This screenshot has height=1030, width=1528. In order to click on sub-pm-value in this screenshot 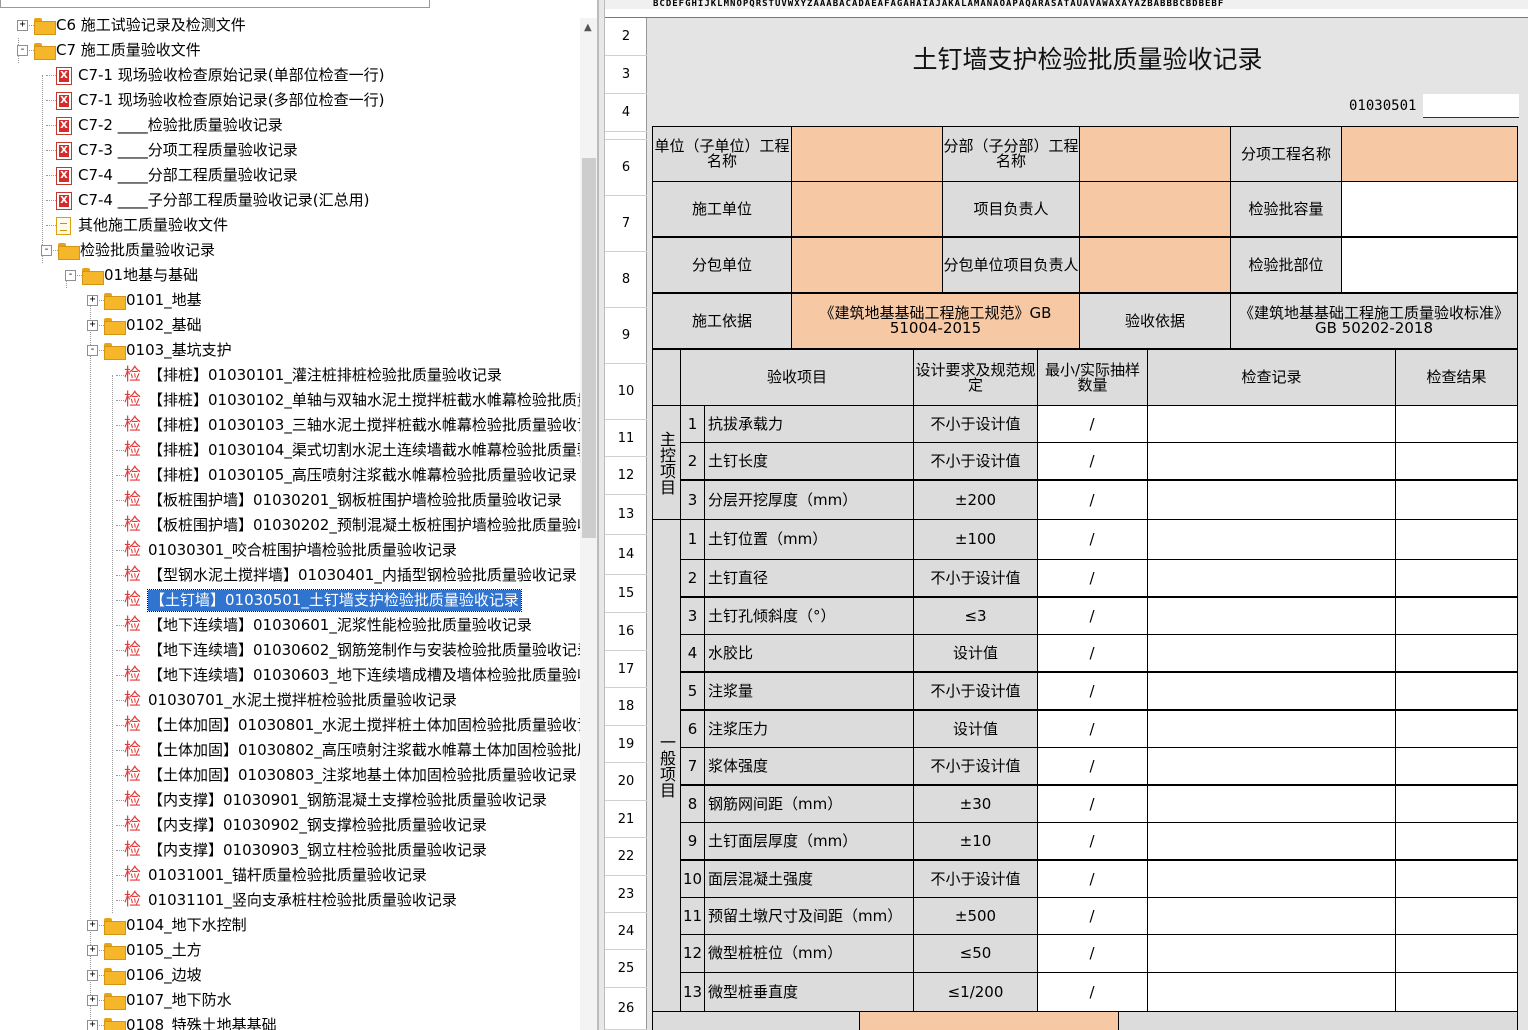, I will do `click(1155, 265)`.